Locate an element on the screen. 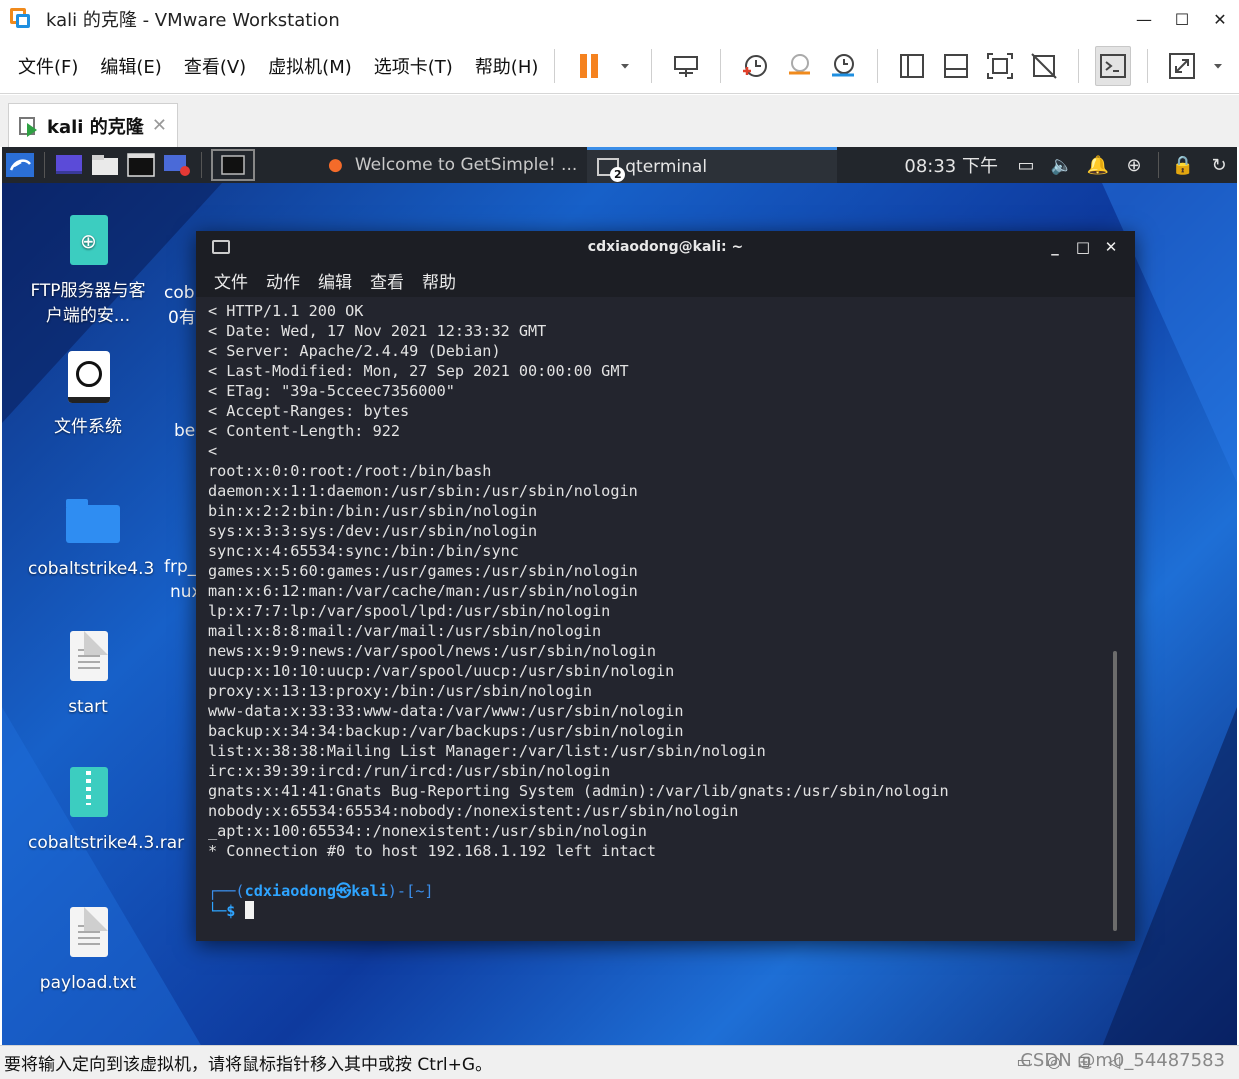 This screenshot has width=1239, height=1079. screen-record-icon is located at coordinates (177, 165).